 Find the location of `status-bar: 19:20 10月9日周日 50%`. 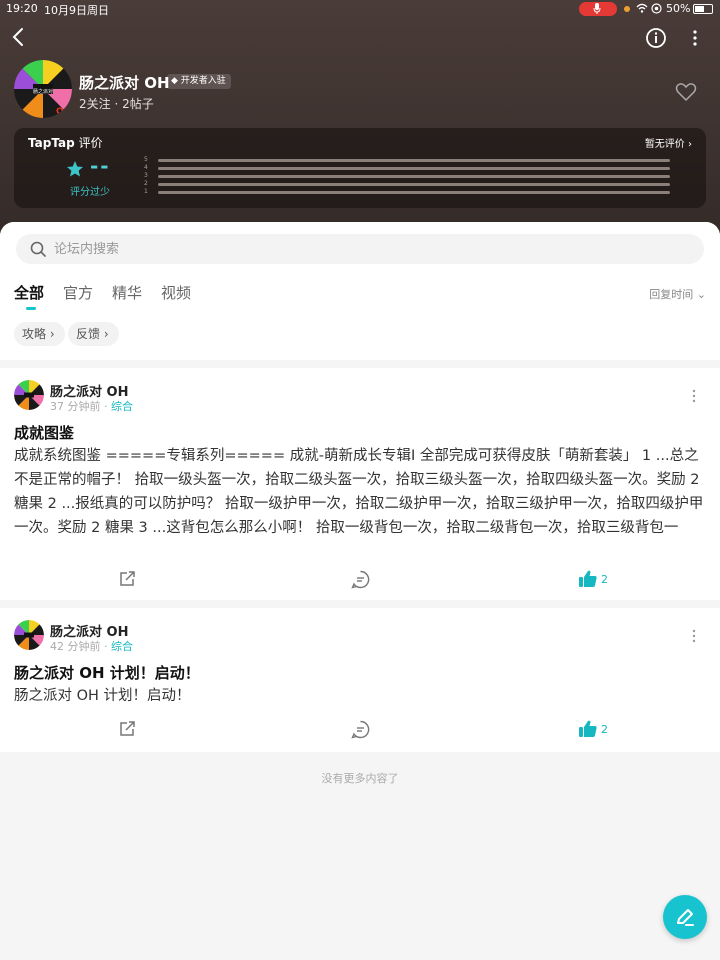

status-bar: 19:20 10月9日周日 50% is located at coordinates (360, 9).